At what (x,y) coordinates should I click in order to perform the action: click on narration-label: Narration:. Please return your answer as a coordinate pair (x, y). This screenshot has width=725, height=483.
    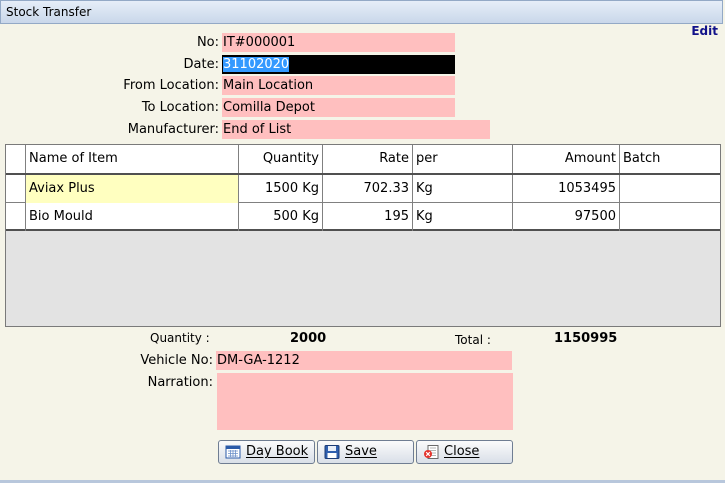
    Looking at the image, I should click on (180, 382).